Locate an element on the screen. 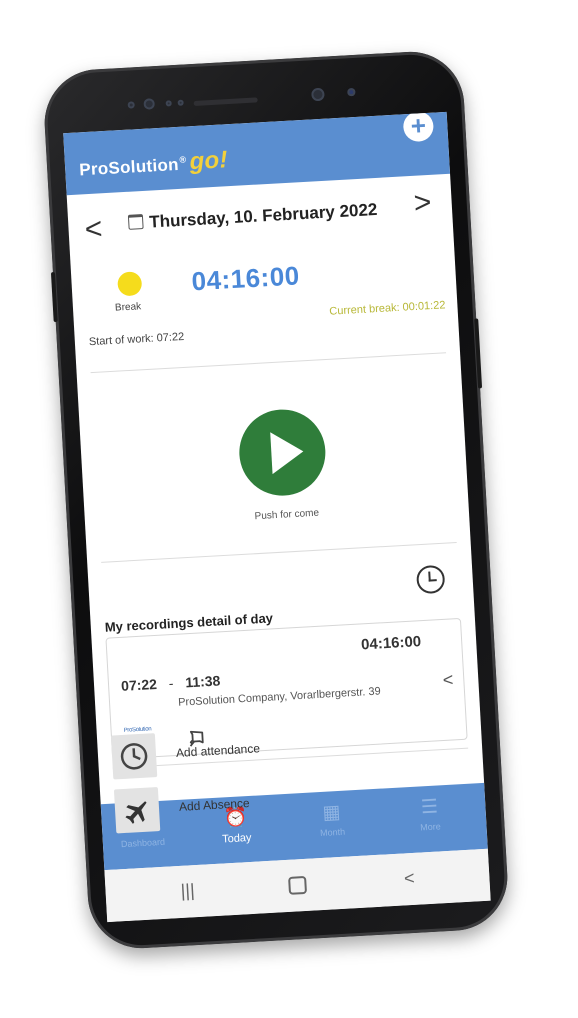  airplane-icon is located at coordinates (136, 812).